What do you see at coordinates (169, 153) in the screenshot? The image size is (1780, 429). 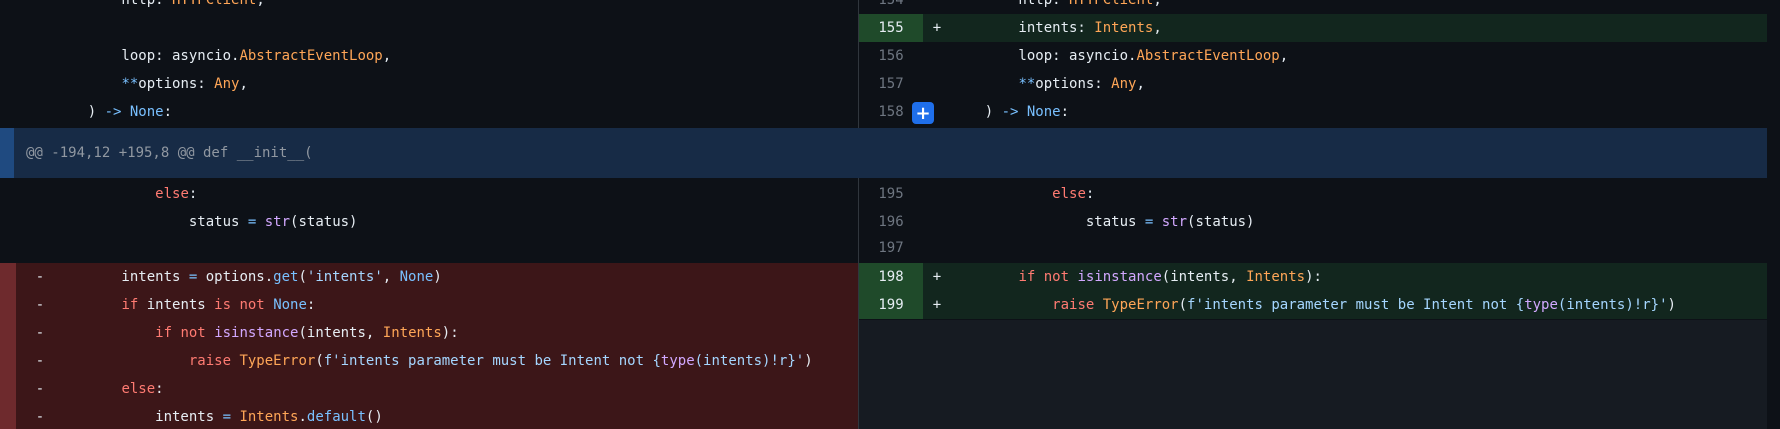 I see `hunk-header-text: @@ -194,12 +195,8 @@ def __init__(` at bounding box center [169, 153].